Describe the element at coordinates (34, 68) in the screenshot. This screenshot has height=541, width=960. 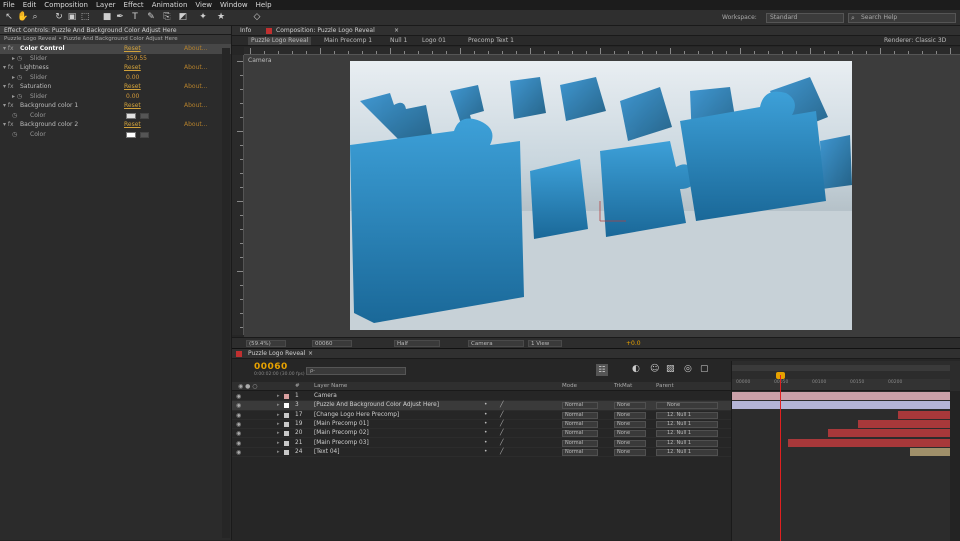
I see `effect-name: Lightness` at that location.